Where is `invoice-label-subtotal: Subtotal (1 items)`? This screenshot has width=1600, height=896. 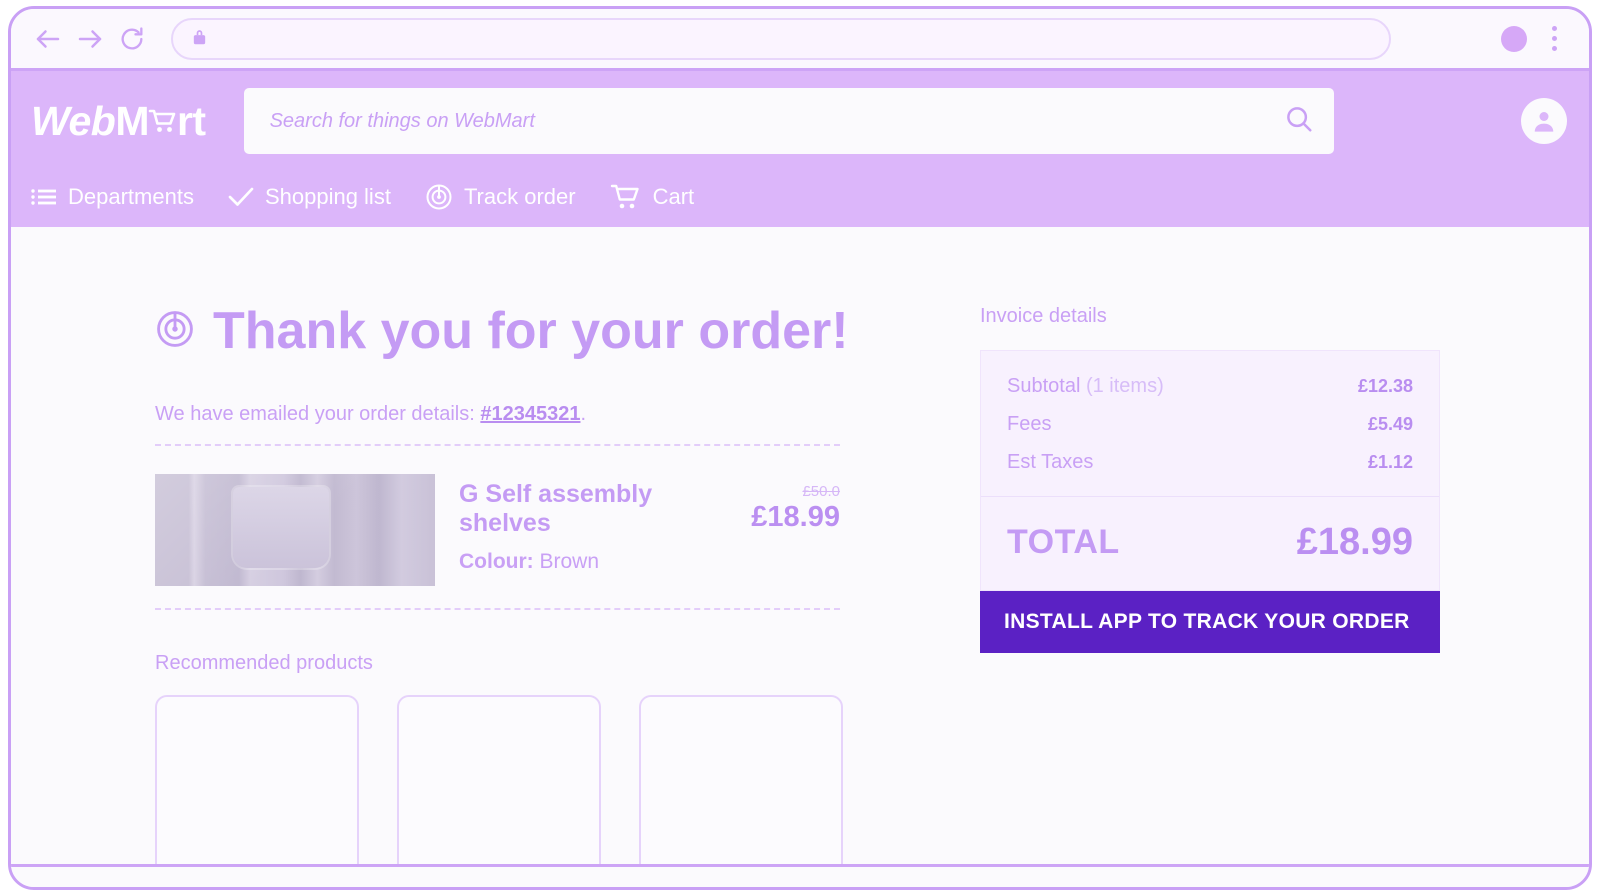
invoice-label-subtotal: Subtotal (1 items) is located at coordinates (1085, 386).